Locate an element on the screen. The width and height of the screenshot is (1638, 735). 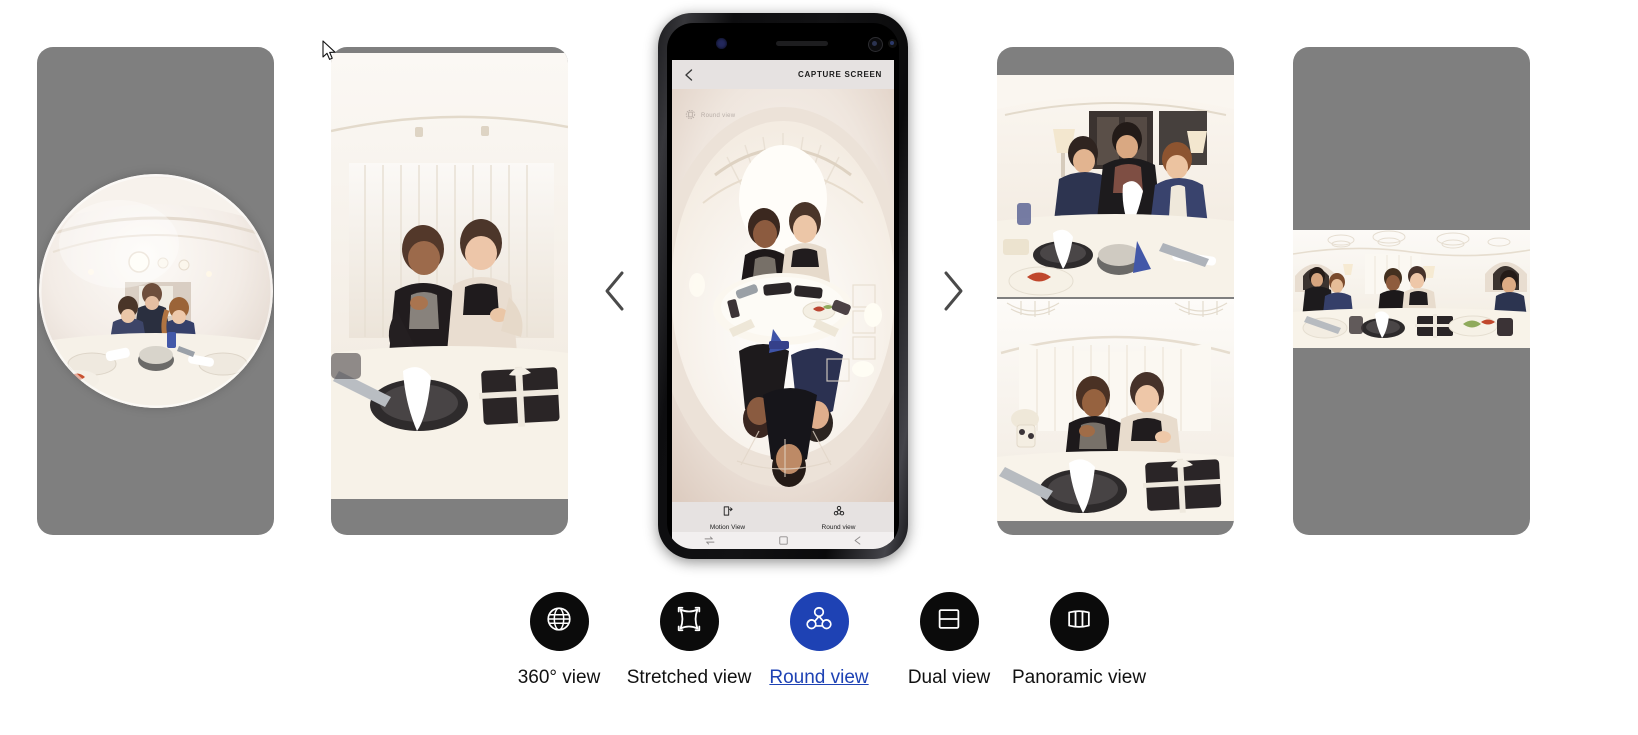
carousel-card-panoramic-view is located at coordinates (1411, 291).